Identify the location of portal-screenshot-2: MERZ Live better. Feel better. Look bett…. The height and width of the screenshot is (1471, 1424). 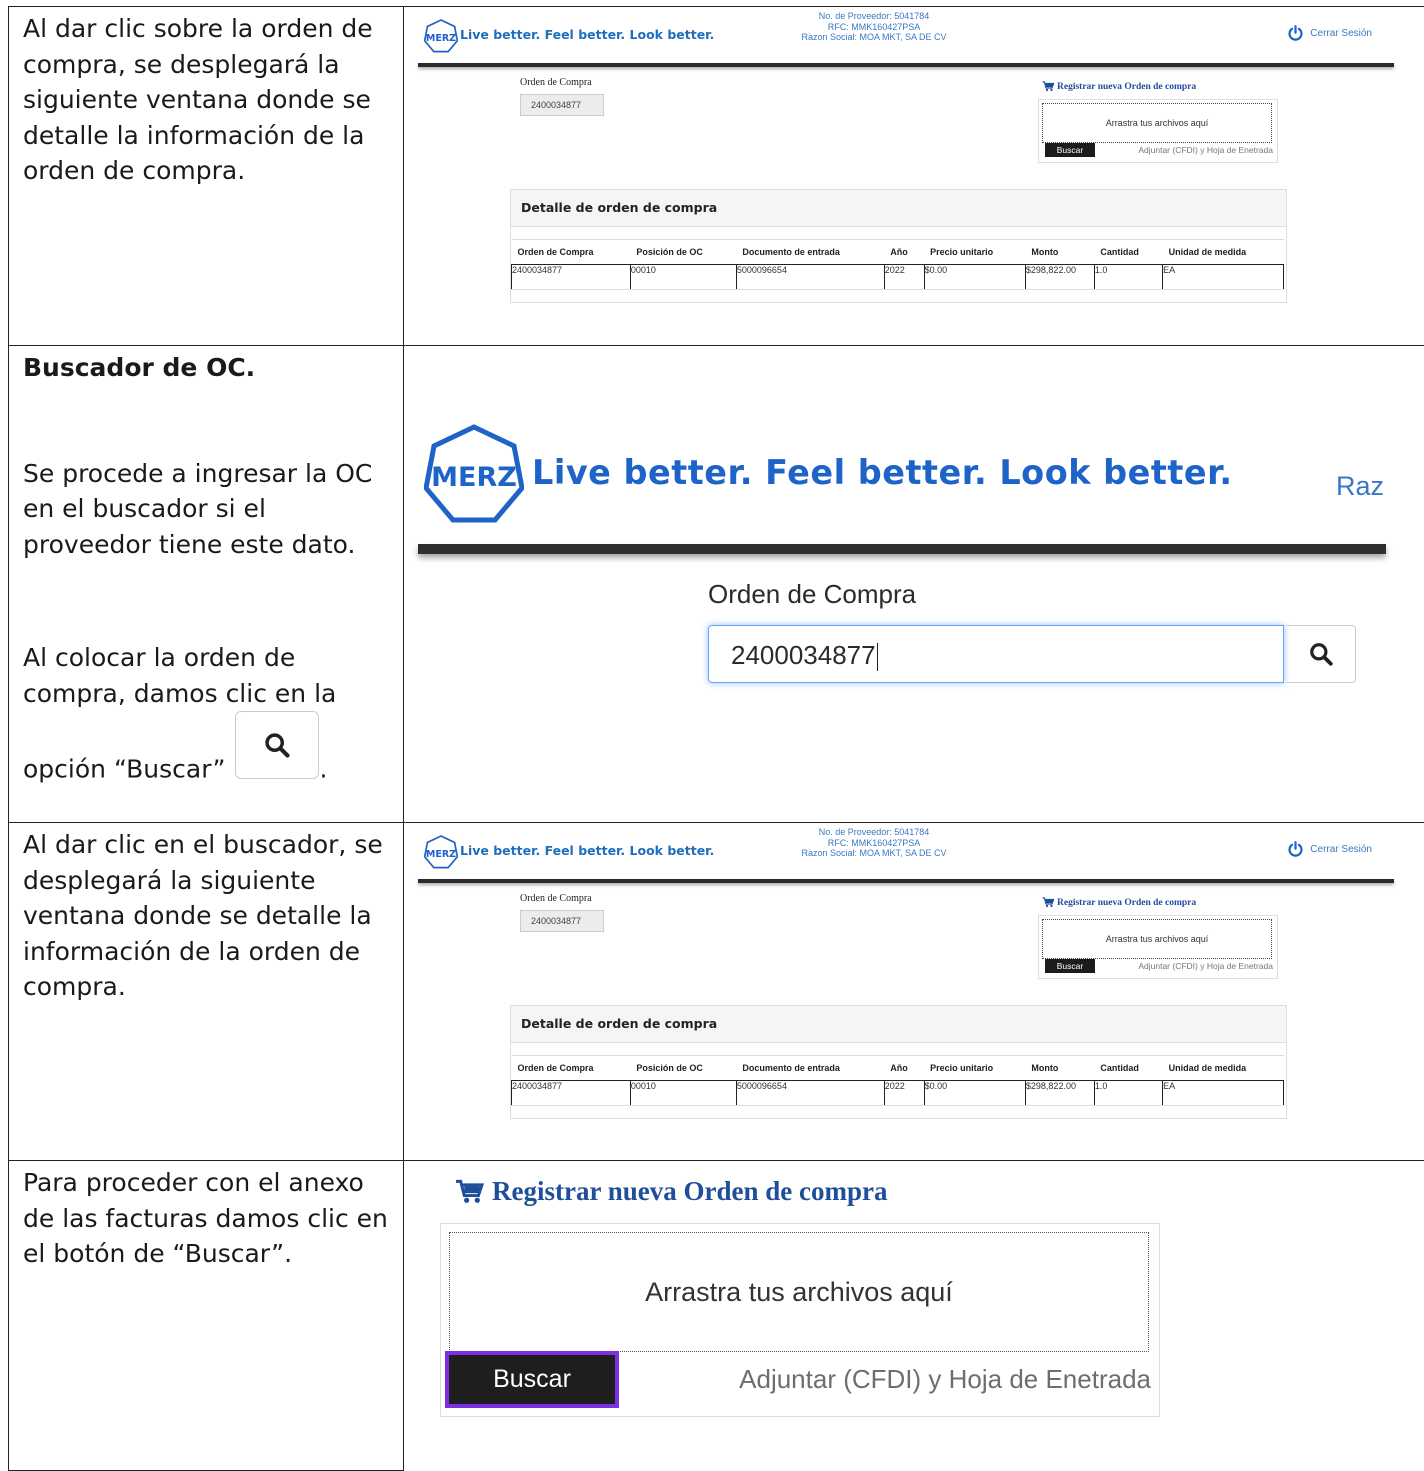
(904, 973).